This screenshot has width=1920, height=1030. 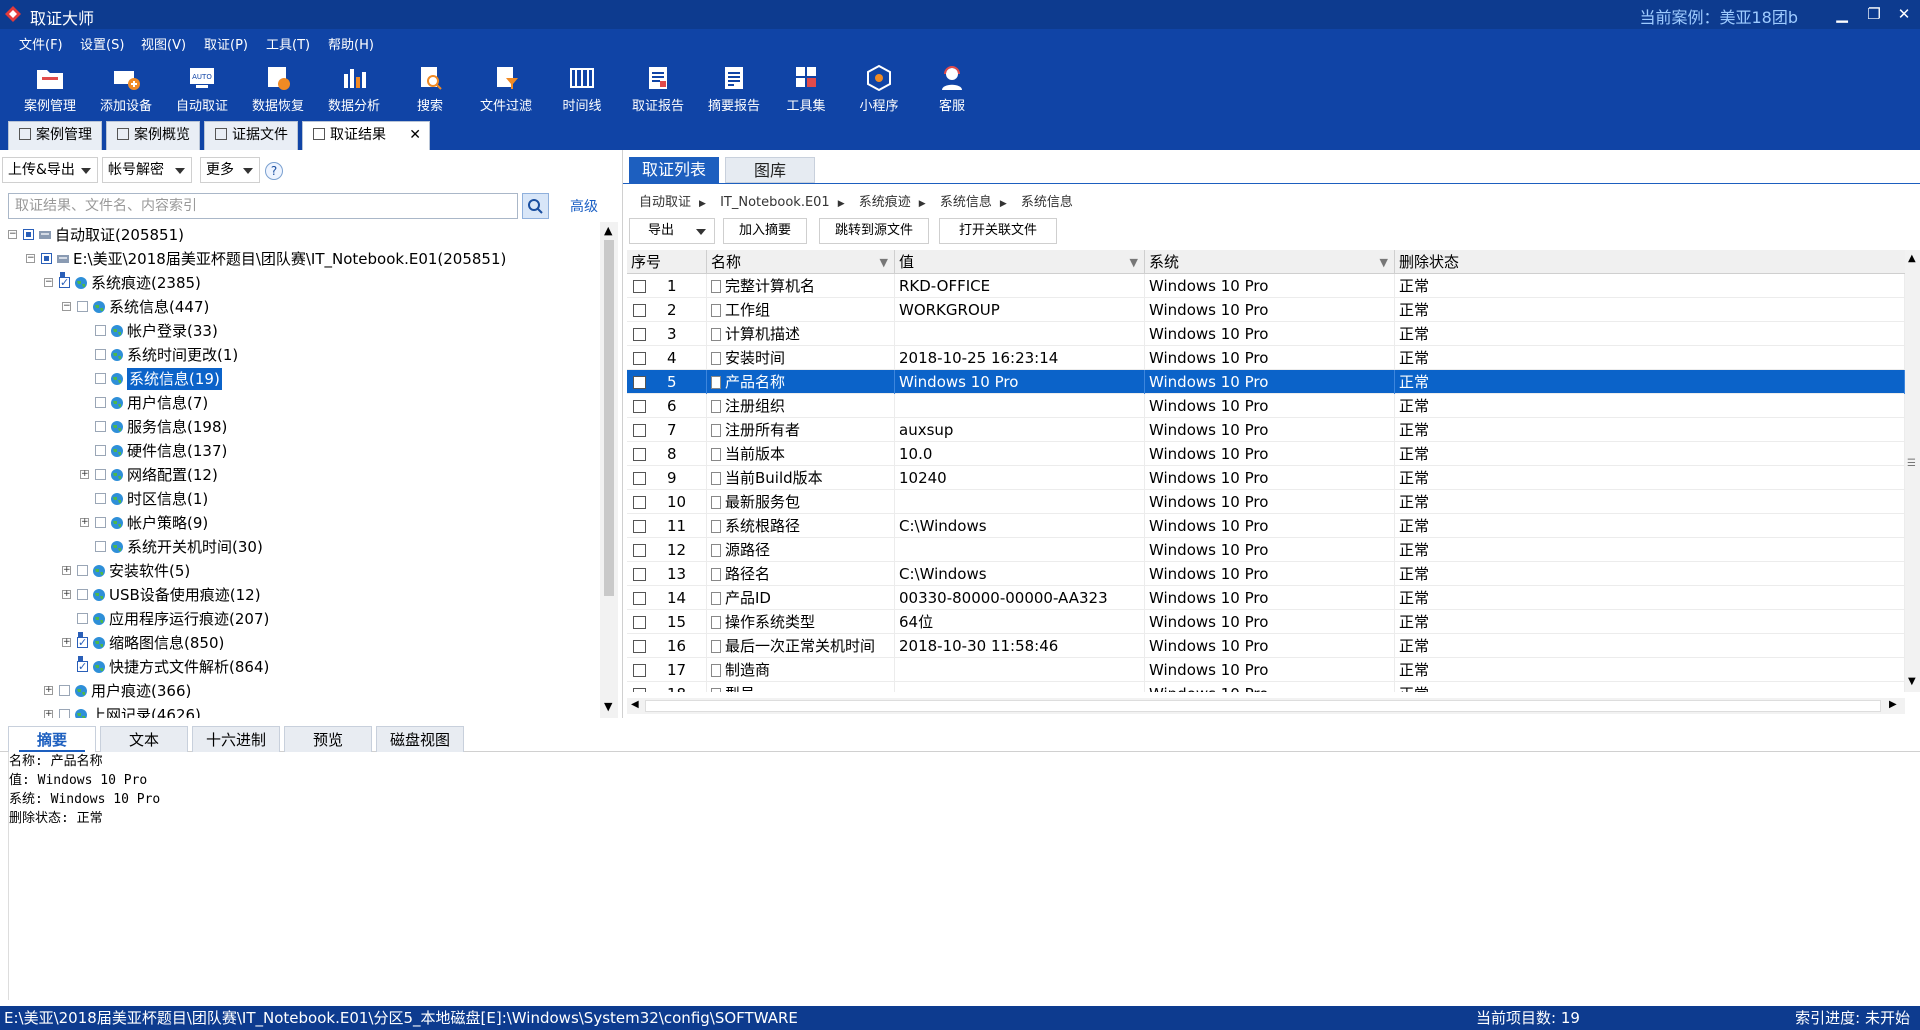 I want to click on table-row: 13 路径名 C:\Windows Windows 10 Pro 正常, so click(x=1266, y=574).